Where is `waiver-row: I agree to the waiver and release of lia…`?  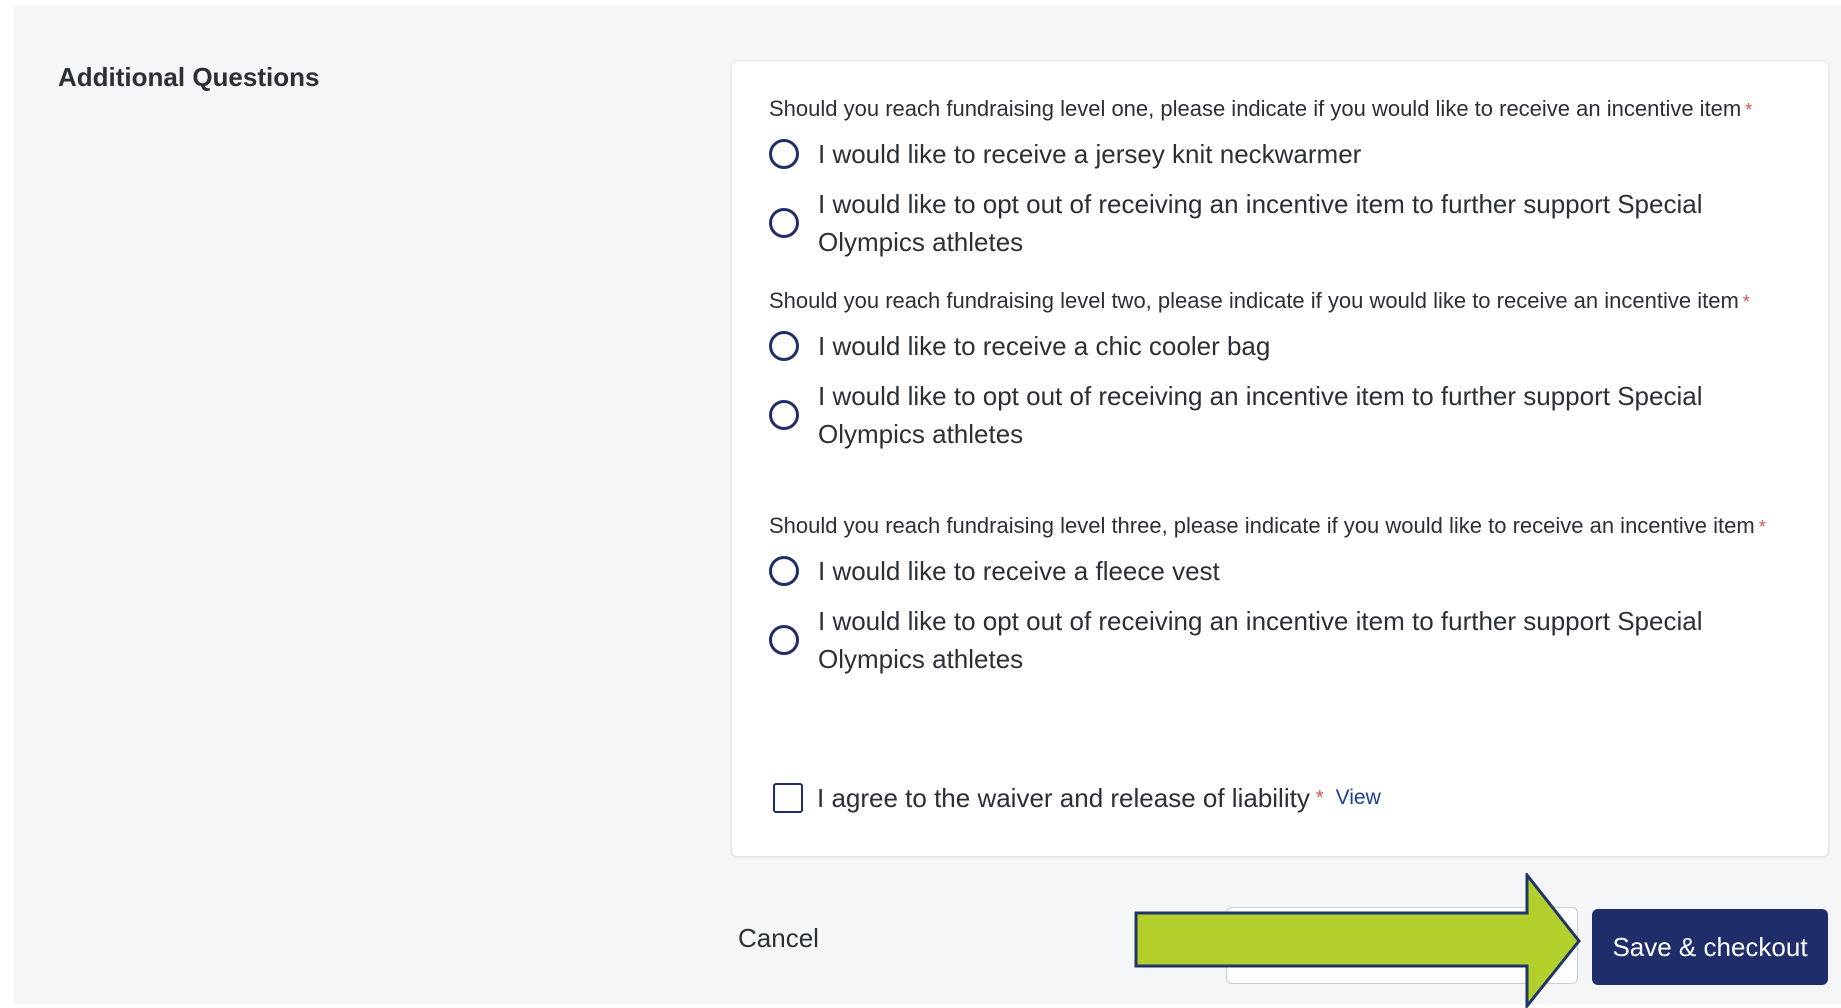 waiver-row: I agree to the waiver and release of lia… is located at coordinates (1077, 798).